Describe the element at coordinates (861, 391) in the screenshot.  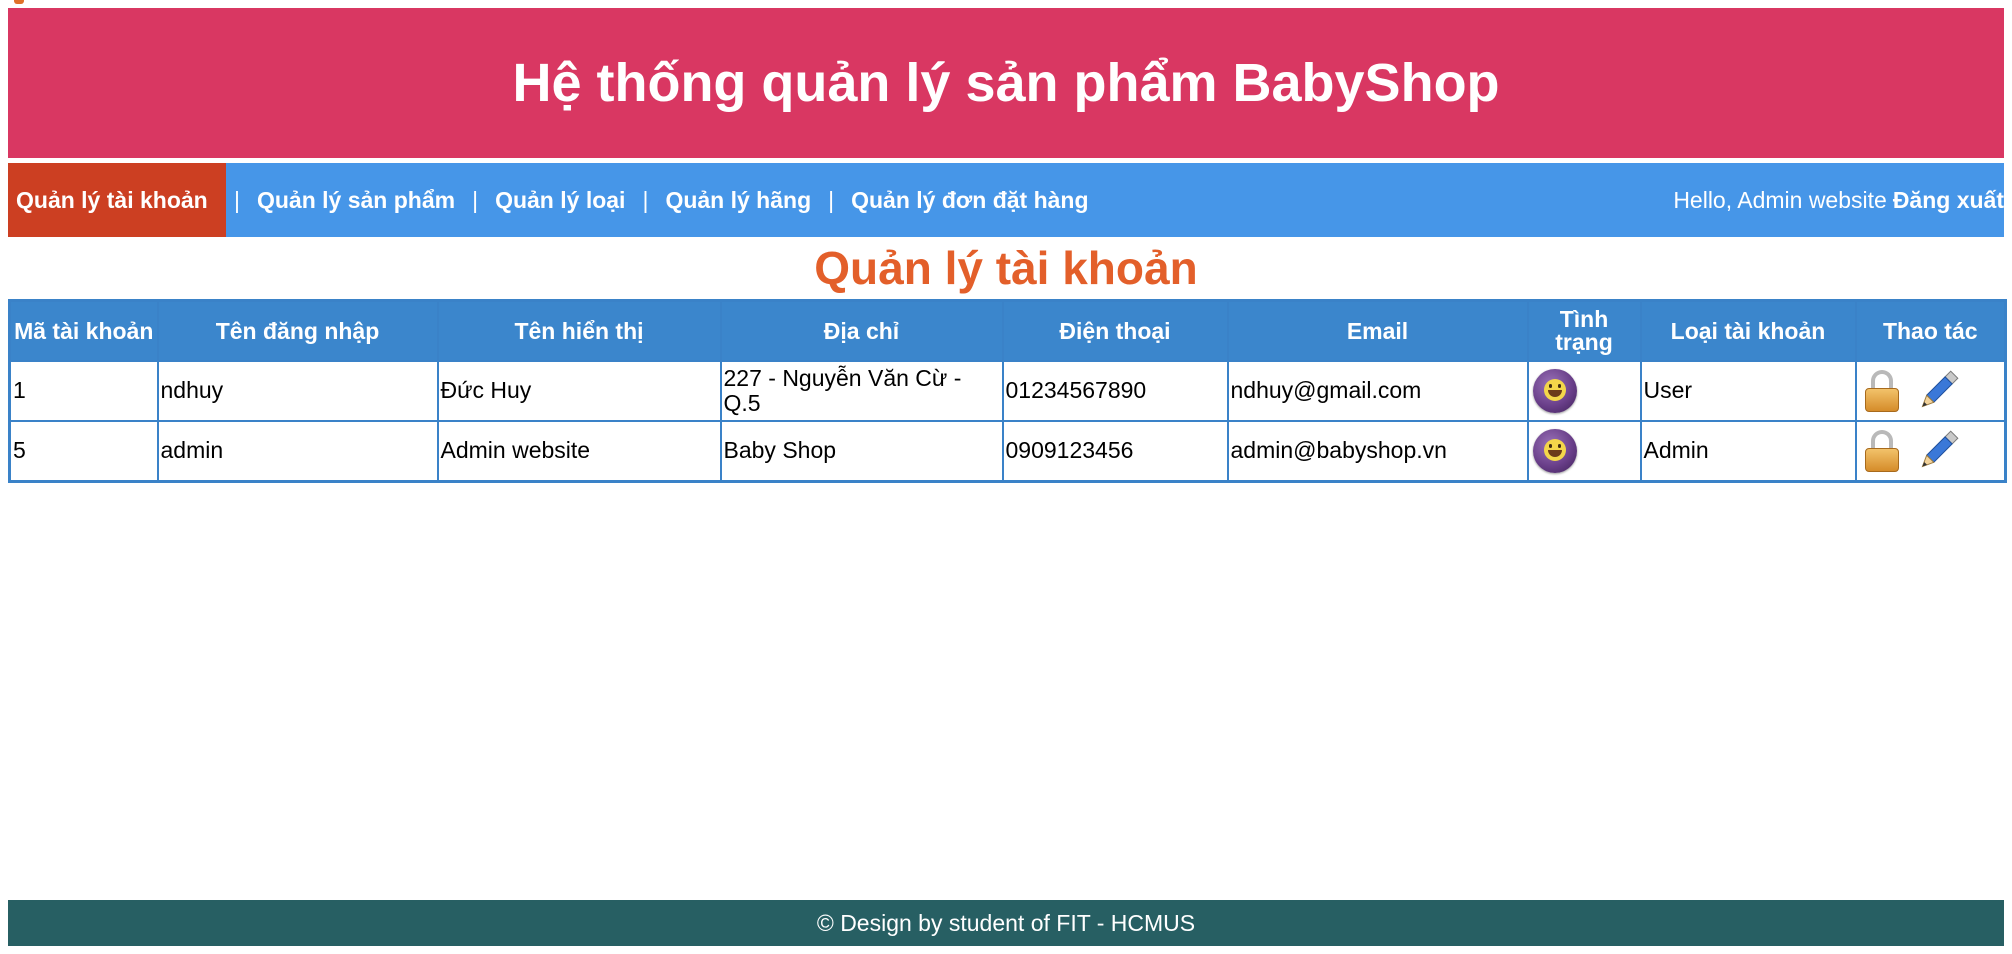
I see `cell-address: 227 - Nguyễn Văn Cừ - Q.5` at that location.